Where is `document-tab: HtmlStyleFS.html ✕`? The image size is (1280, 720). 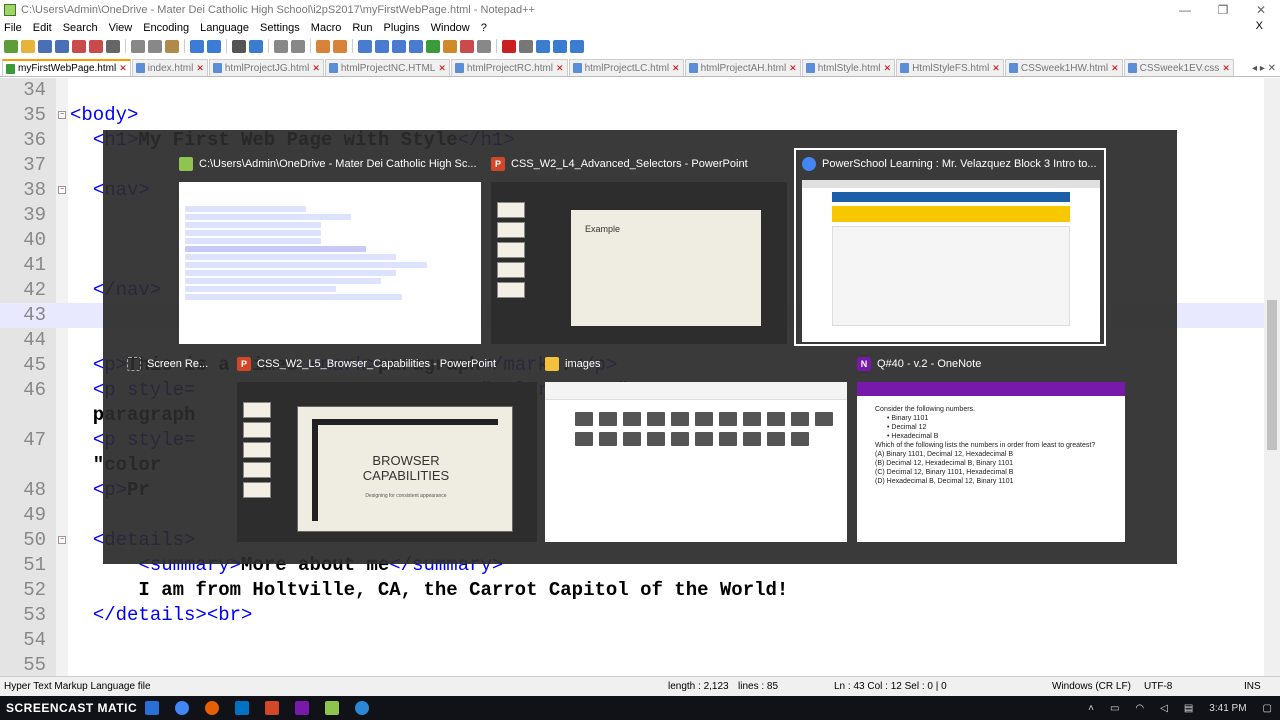
document-tab: HtmlStyleFS.html ✕ is located at coordinates (950, 67).